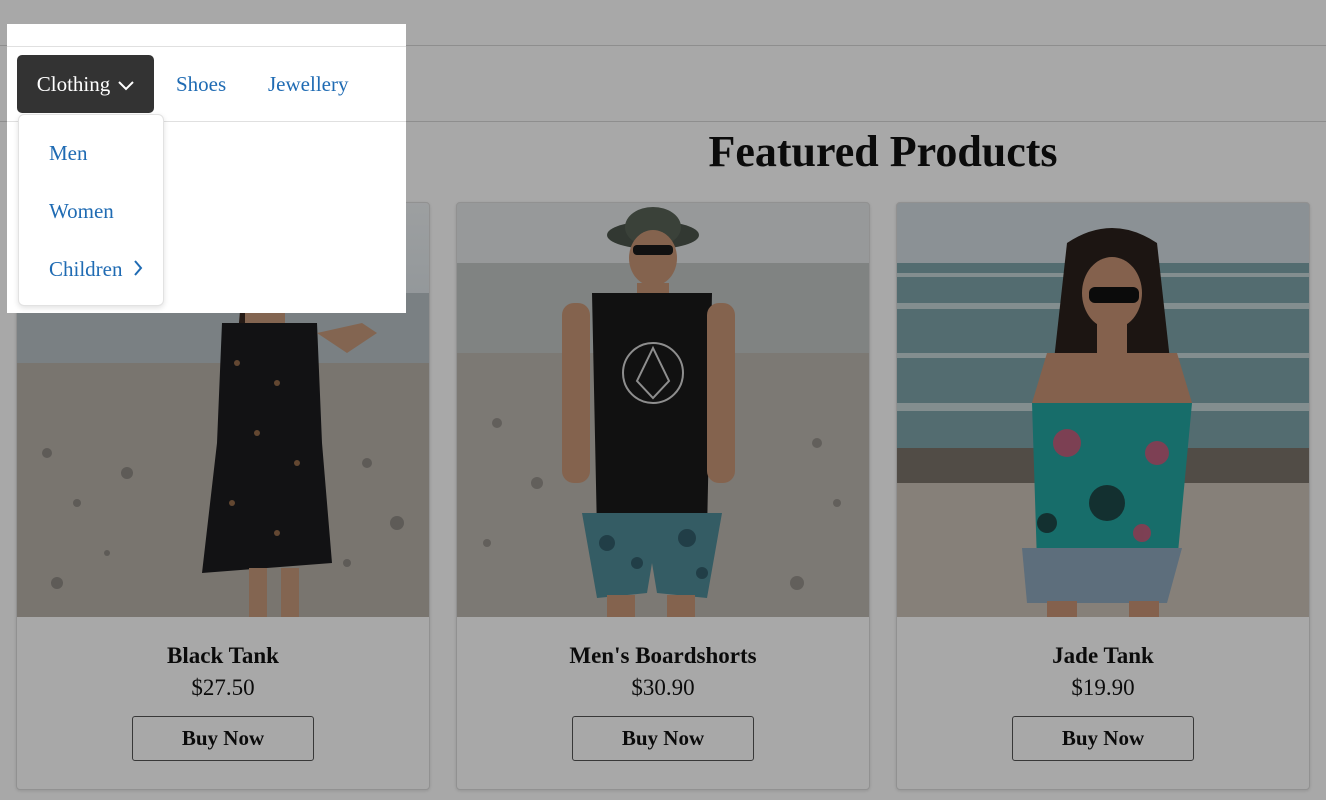 Image resolution: width=1326 pixels, height=800 pixels. I want to click on menu-item-label: Men, so click(68, 153).